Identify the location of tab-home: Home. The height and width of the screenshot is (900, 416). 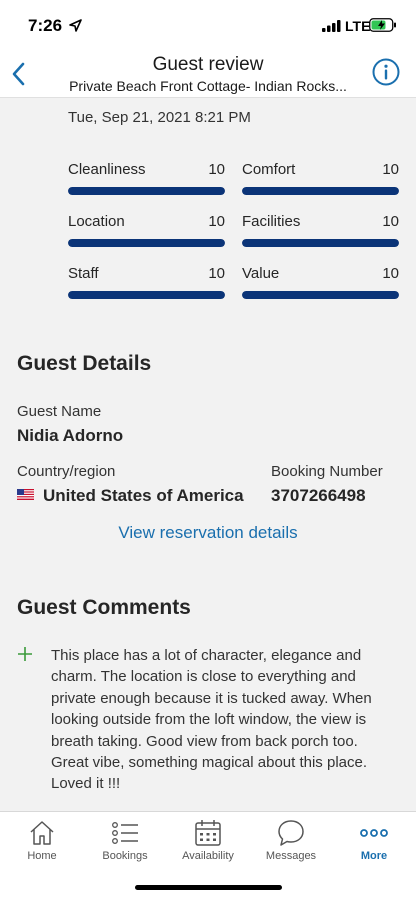
(42, 842).